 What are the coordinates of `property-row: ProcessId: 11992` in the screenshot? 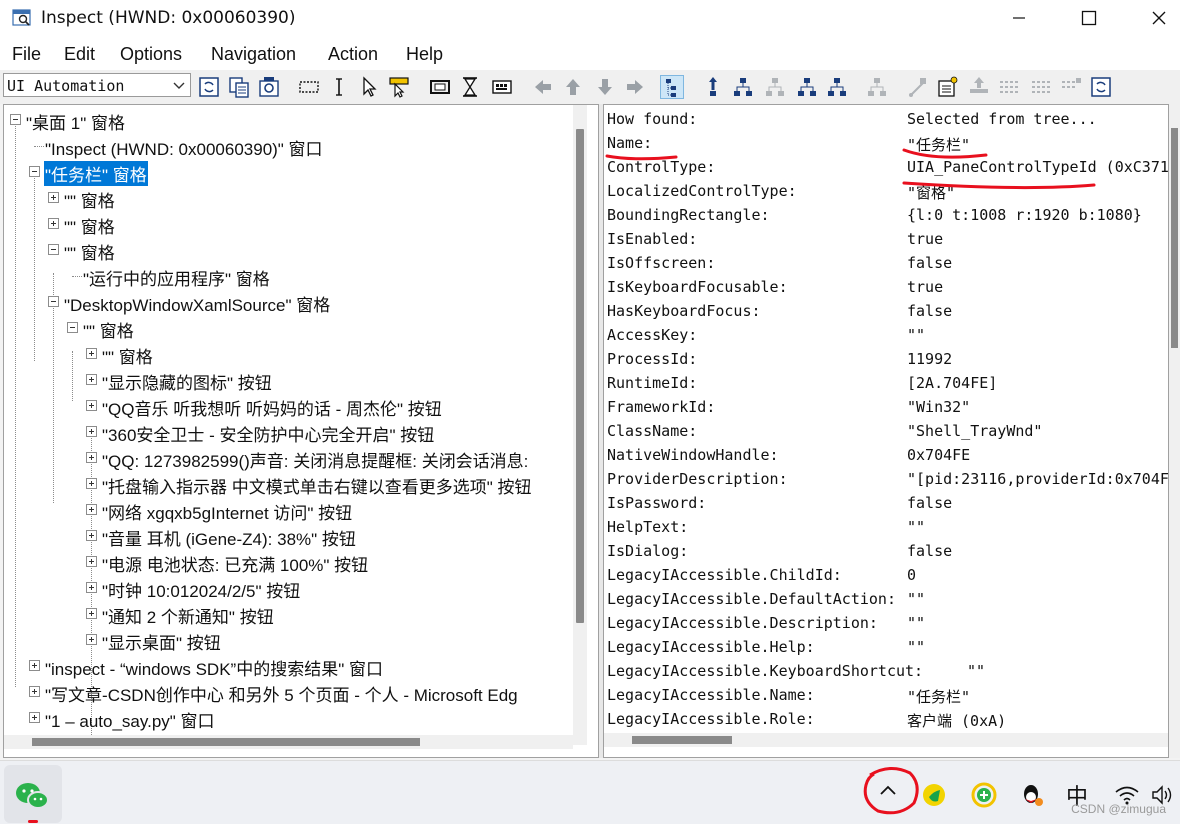 It's located at (887, 360).